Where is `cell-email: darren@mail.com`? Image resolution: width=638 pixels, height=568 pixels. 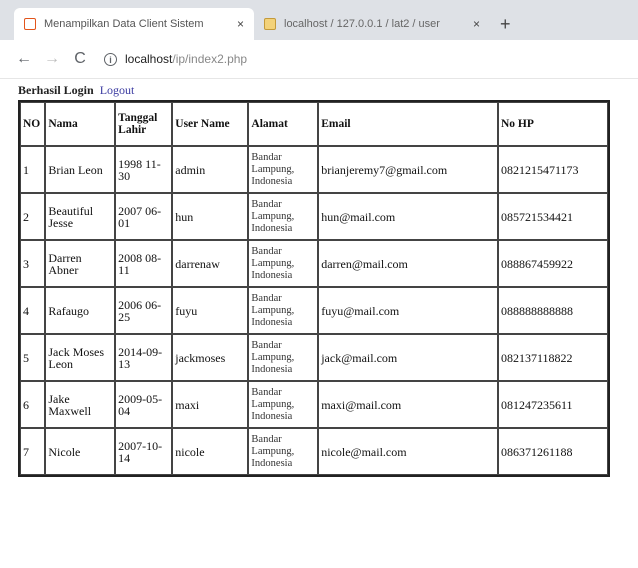
cell-email: darren@mail.com is located at coordinates (408, 263).